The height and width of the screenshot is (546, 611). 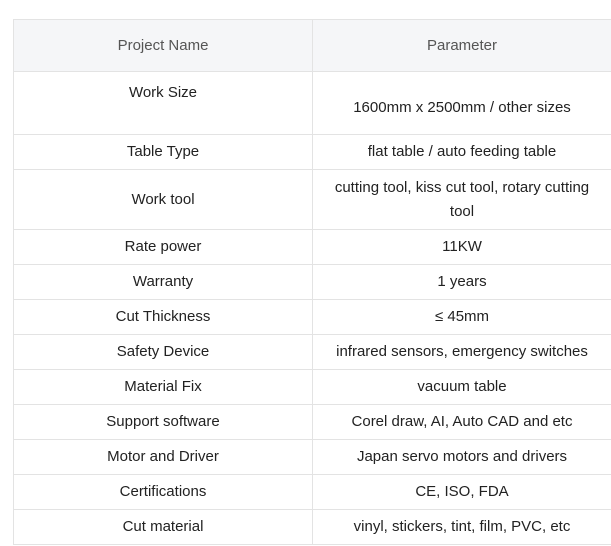 I want to click on row-value: 1 years, so click(x=461, y=282).